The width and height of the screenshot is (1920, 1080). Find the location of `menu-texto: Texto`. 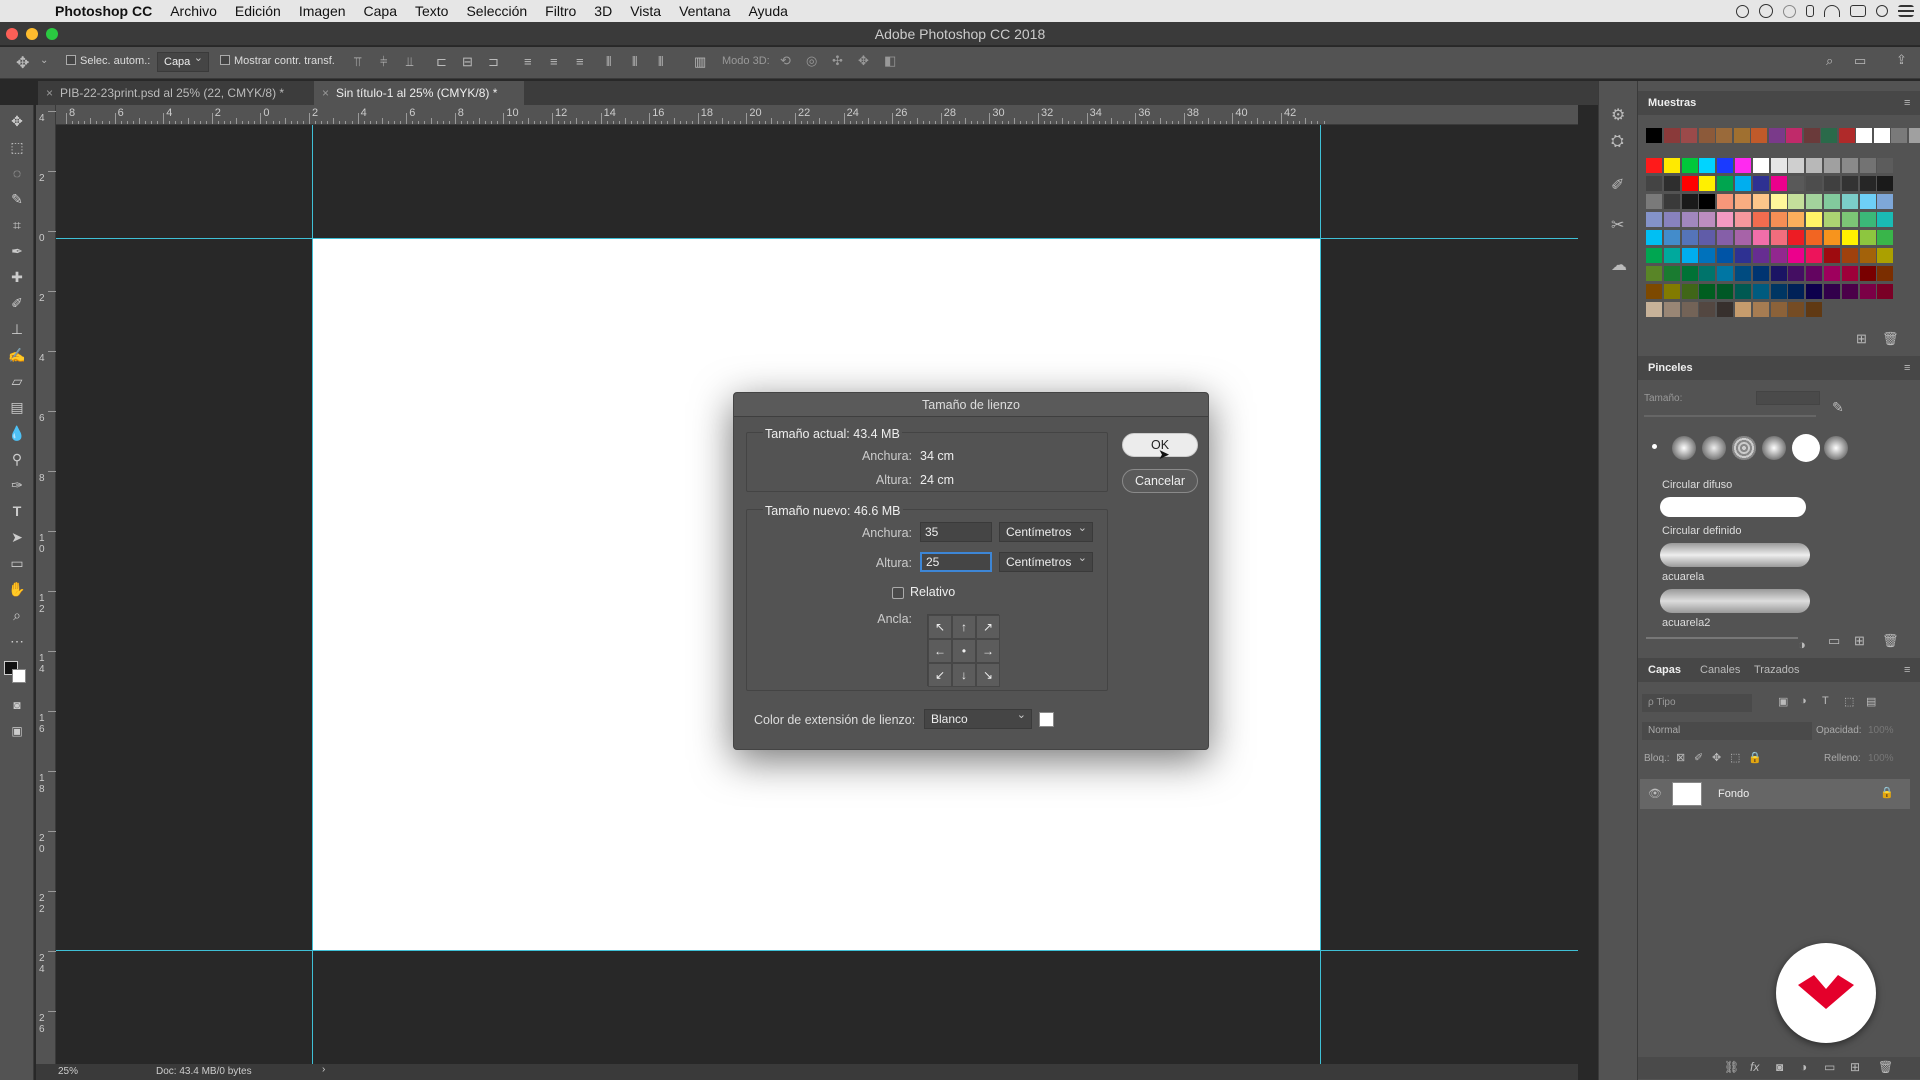

menu-texto: Texto is located at coordinates (431, 11).